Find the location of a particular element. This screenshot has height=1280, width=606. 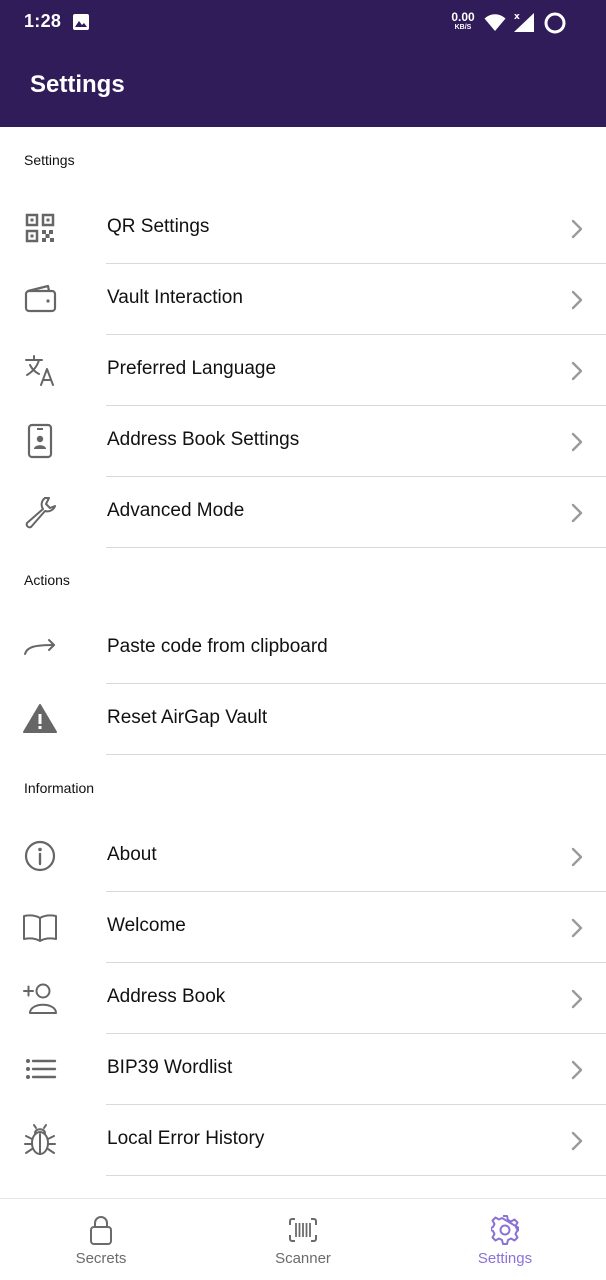

settings-item-label: Advanced Mode is located at coordinates (176, 510).